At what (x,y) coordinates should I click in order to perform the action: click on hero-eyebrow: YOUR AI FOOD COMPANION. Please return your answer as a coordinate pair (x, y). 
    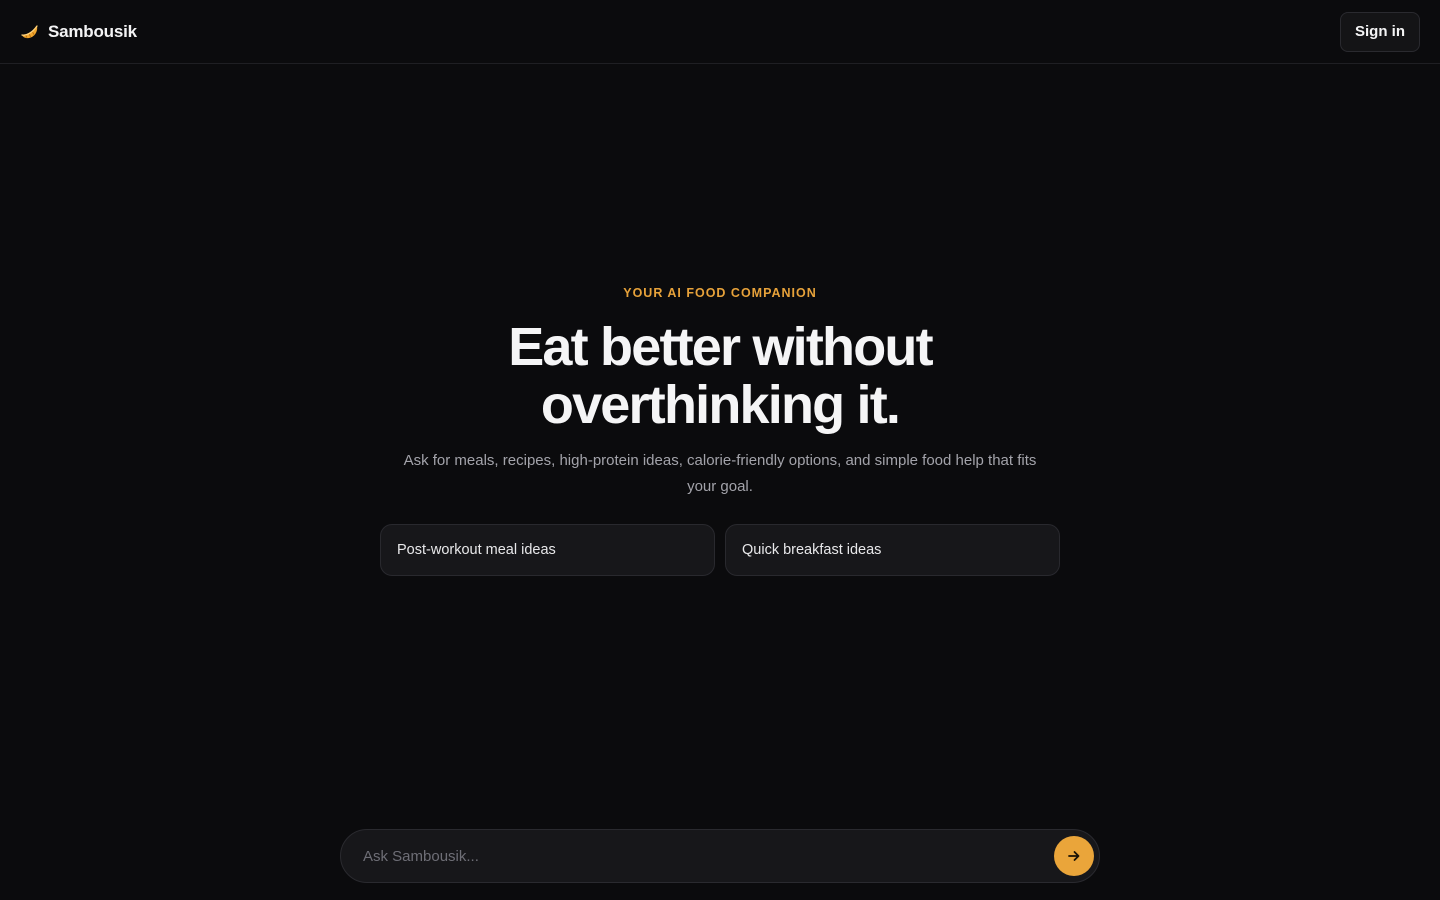
    Looking at the image, I should click on (720, 293).